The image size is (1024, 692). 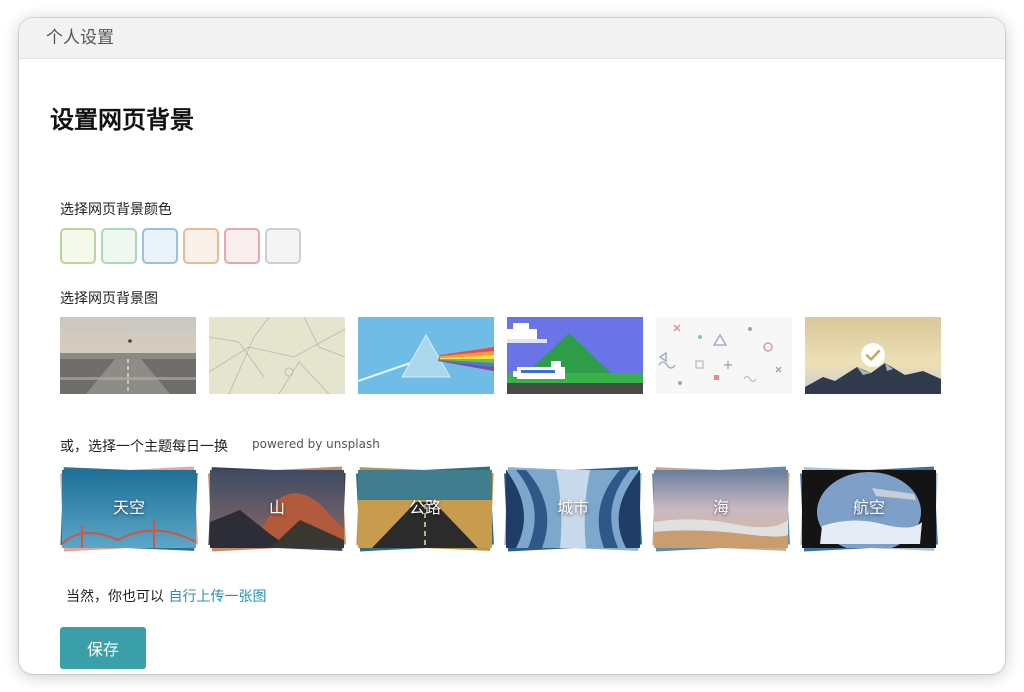 What do you see at coordinates (499, 509) in the screenshot?
I see `theme-list: 天空 山 公路 城市 海 航空` at bounding box center [499, 509].